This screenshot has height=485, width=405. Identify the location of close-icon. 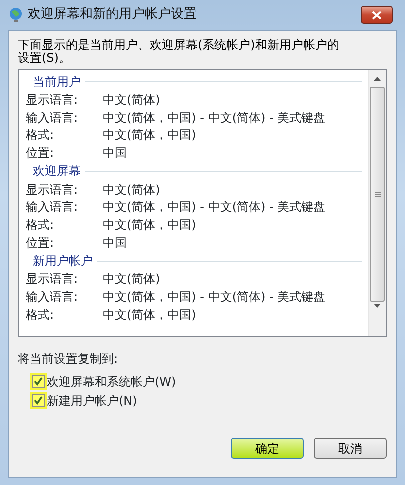
(377, 15).